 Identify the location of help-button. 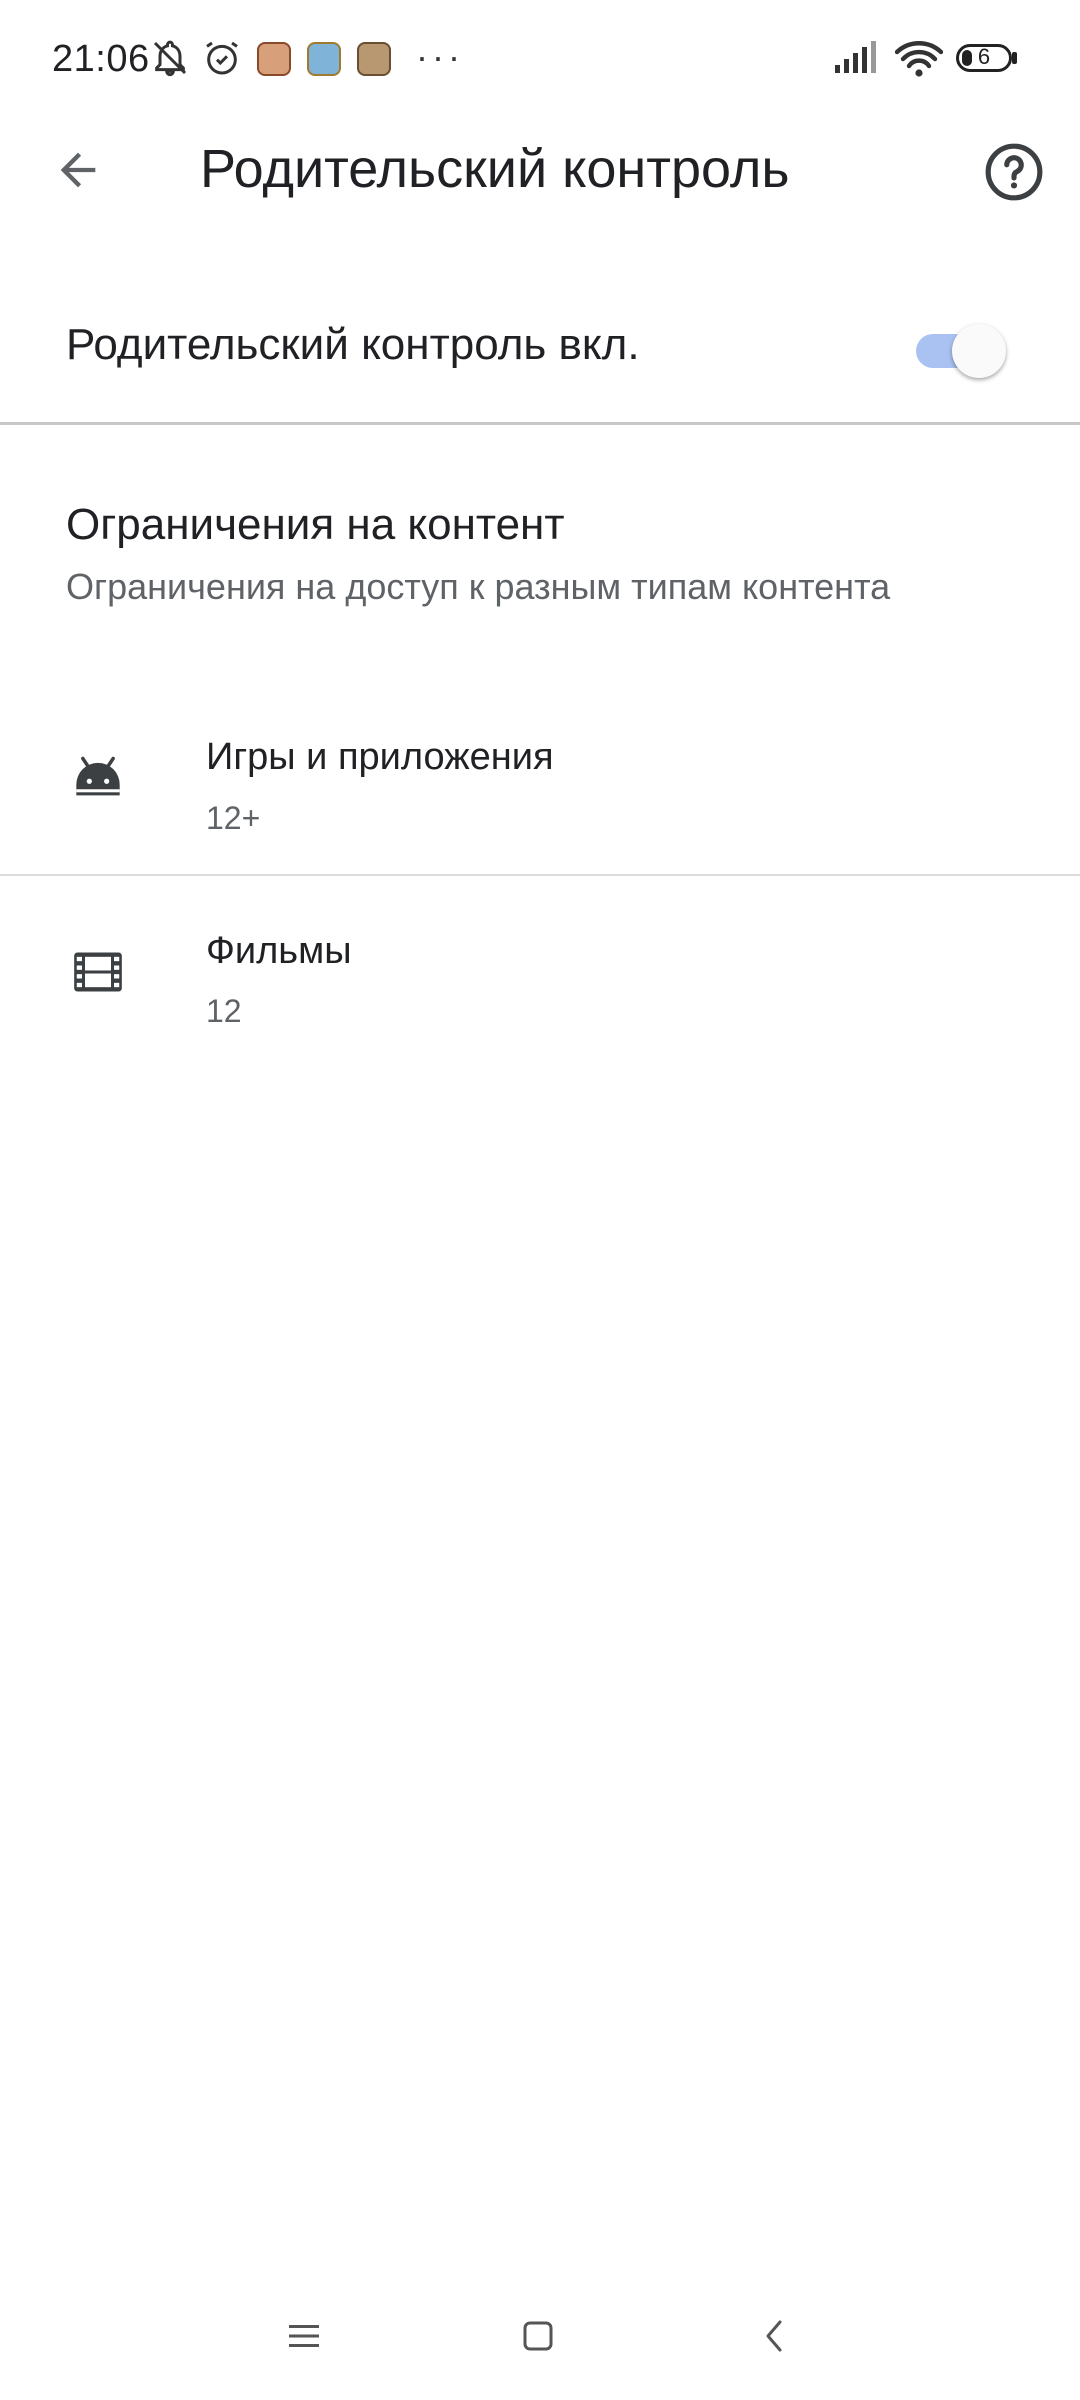
(1014, 172).